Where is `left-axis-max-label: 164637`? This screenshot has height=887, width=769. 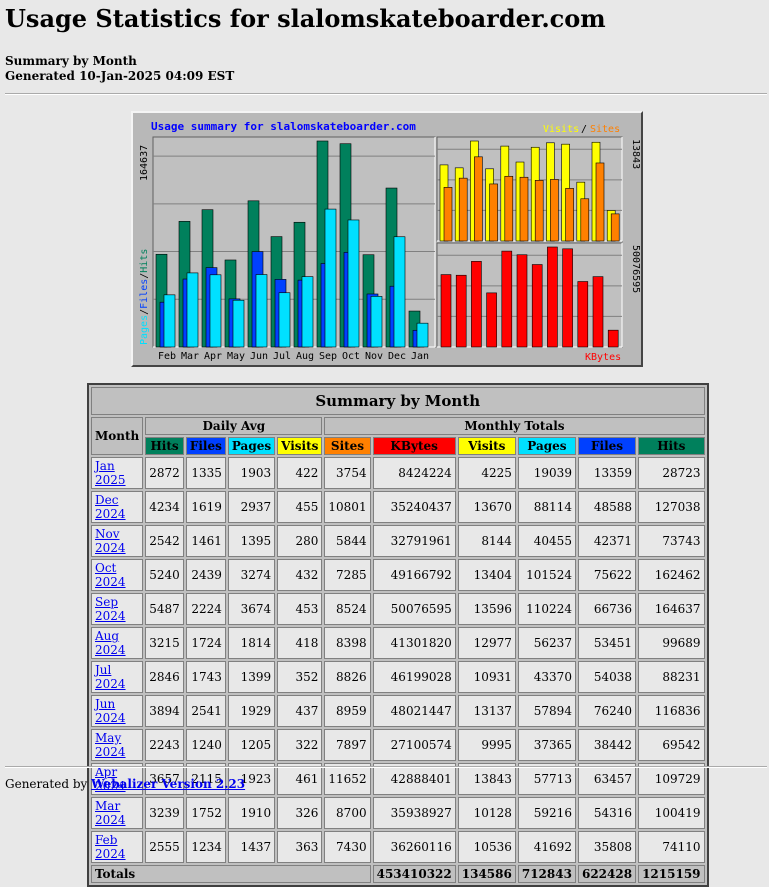 left-axis-max-label: 164637 is located at coordinates (144, 163).